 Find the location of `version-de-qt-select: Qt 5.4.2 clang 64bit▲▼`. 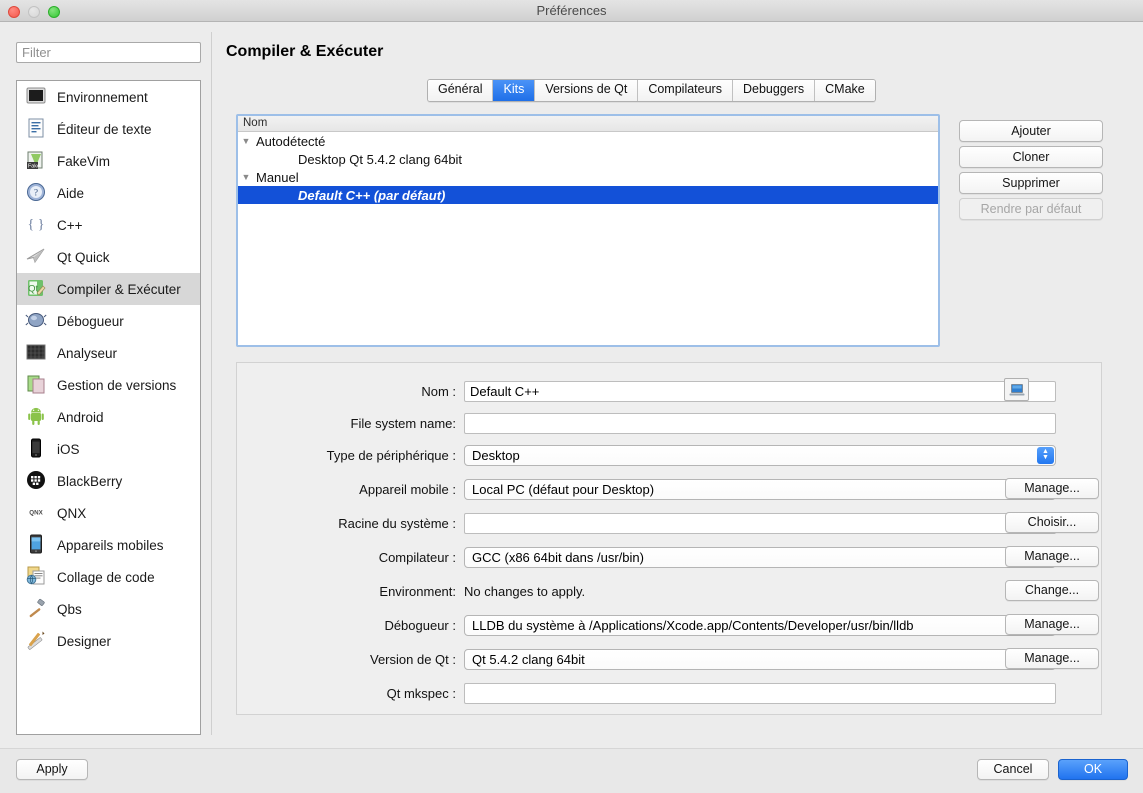

version-de-qt-select: Qt 5.4.2 clang 64bit▲▼ is located at coordinates (760, 659).